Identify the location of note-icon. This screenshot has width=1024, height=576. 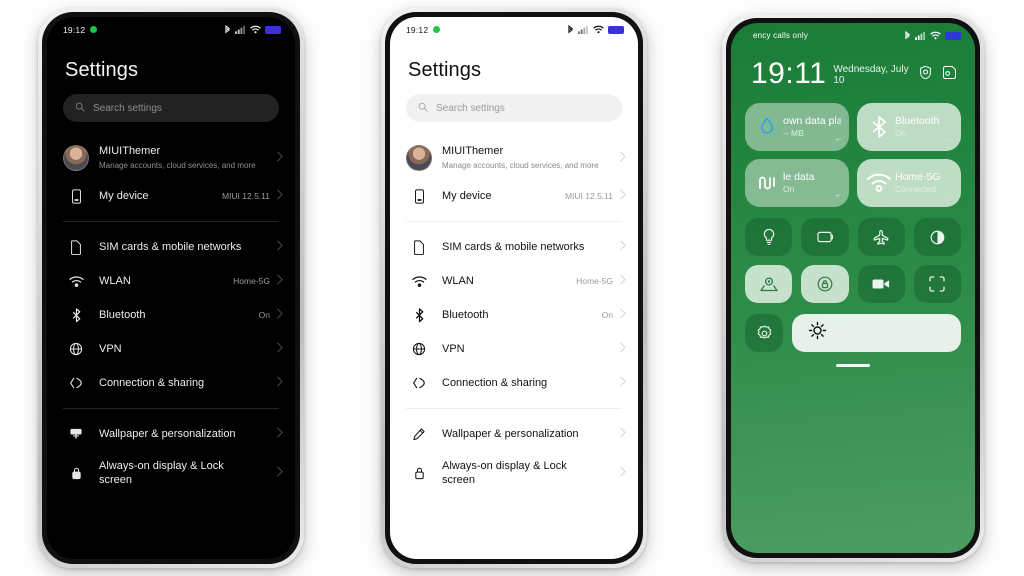
(949, 75).